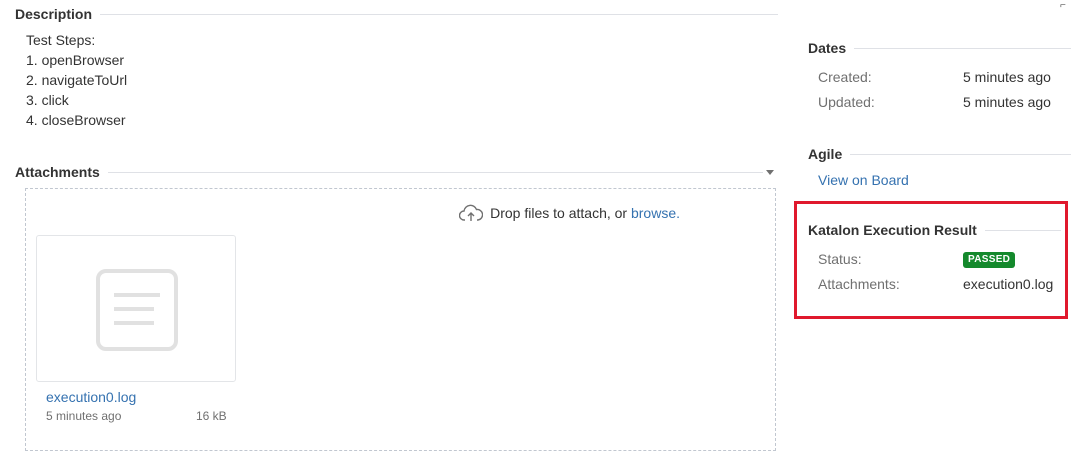 Image resolution: width=1071 pixels, height=470 pixels. I want to click on description-heading: Description, so click(58, 14).